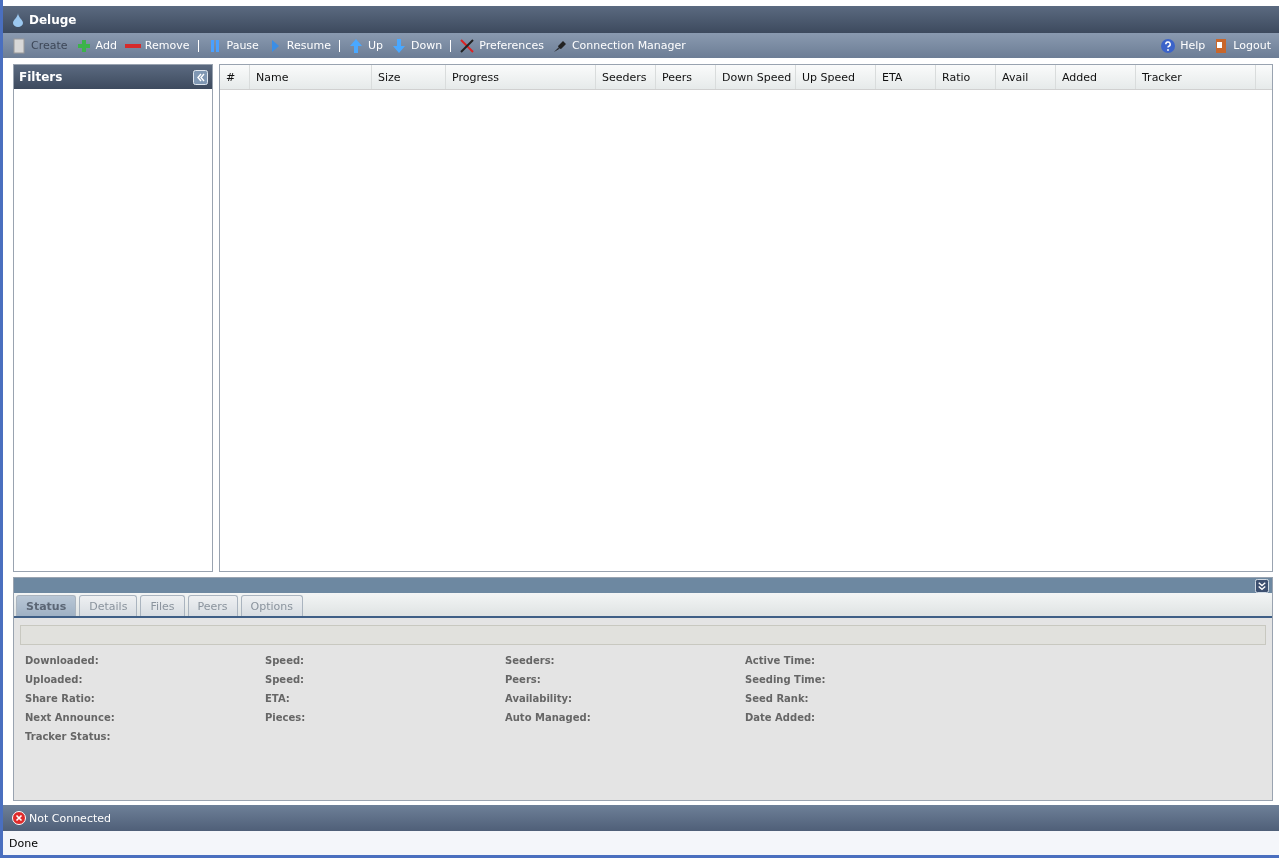  Describe the element at coordinates (836, 77) in the screenshot. I see `column-header: Up Speed` at that location.